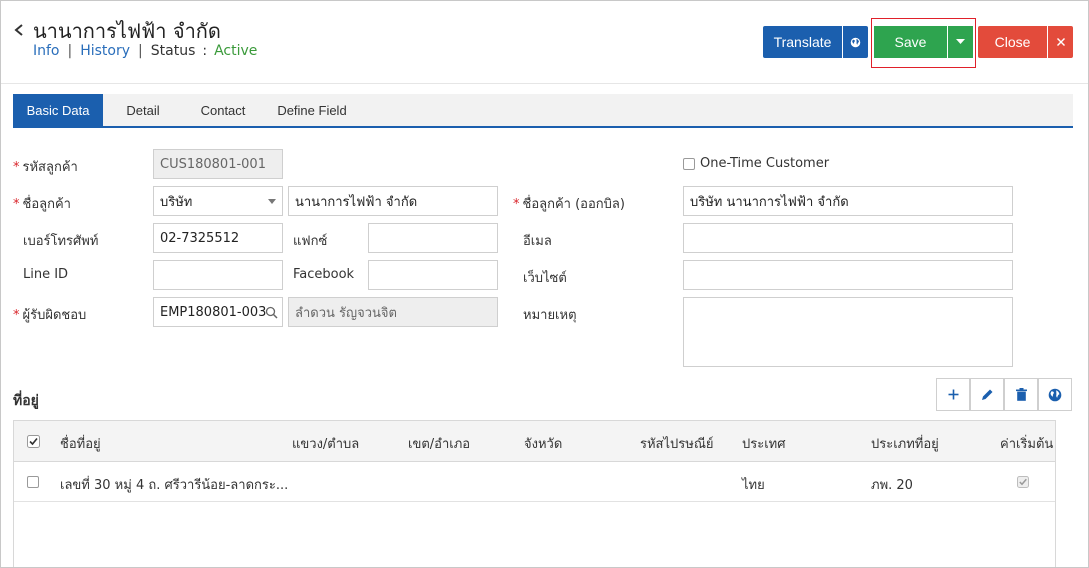 The height and width of the screenshot is (568, 1089). I want to click on plus-icon, so click(953, 394).